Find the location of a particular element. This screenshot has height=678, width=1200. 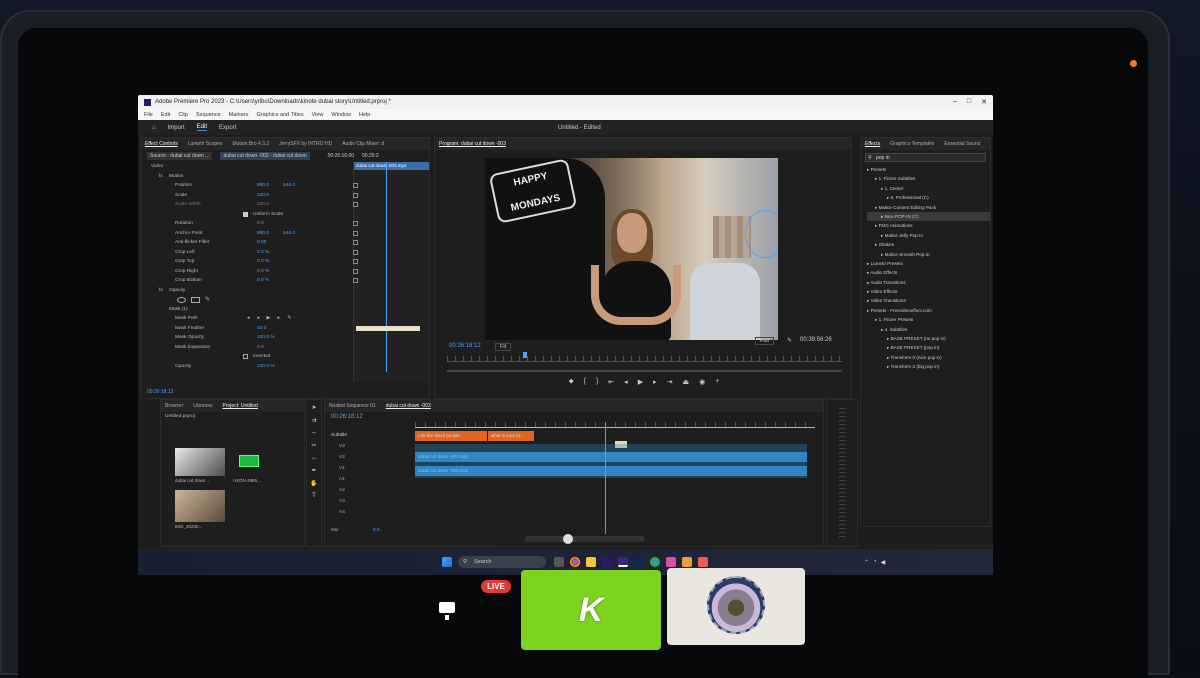

timeline-timecode: 00:26:18:12 is located at coordinates (347, 417).